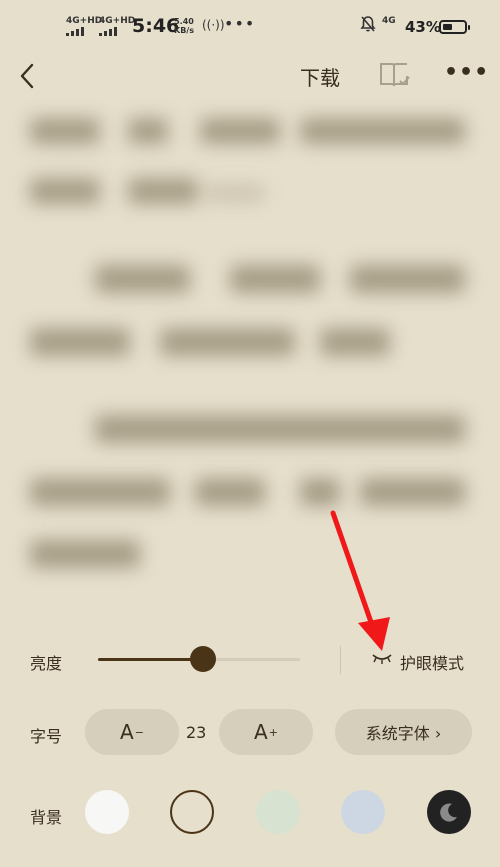 The image size is (500, 867). I want to click on increase-font-sign: +, so click(273, 732).